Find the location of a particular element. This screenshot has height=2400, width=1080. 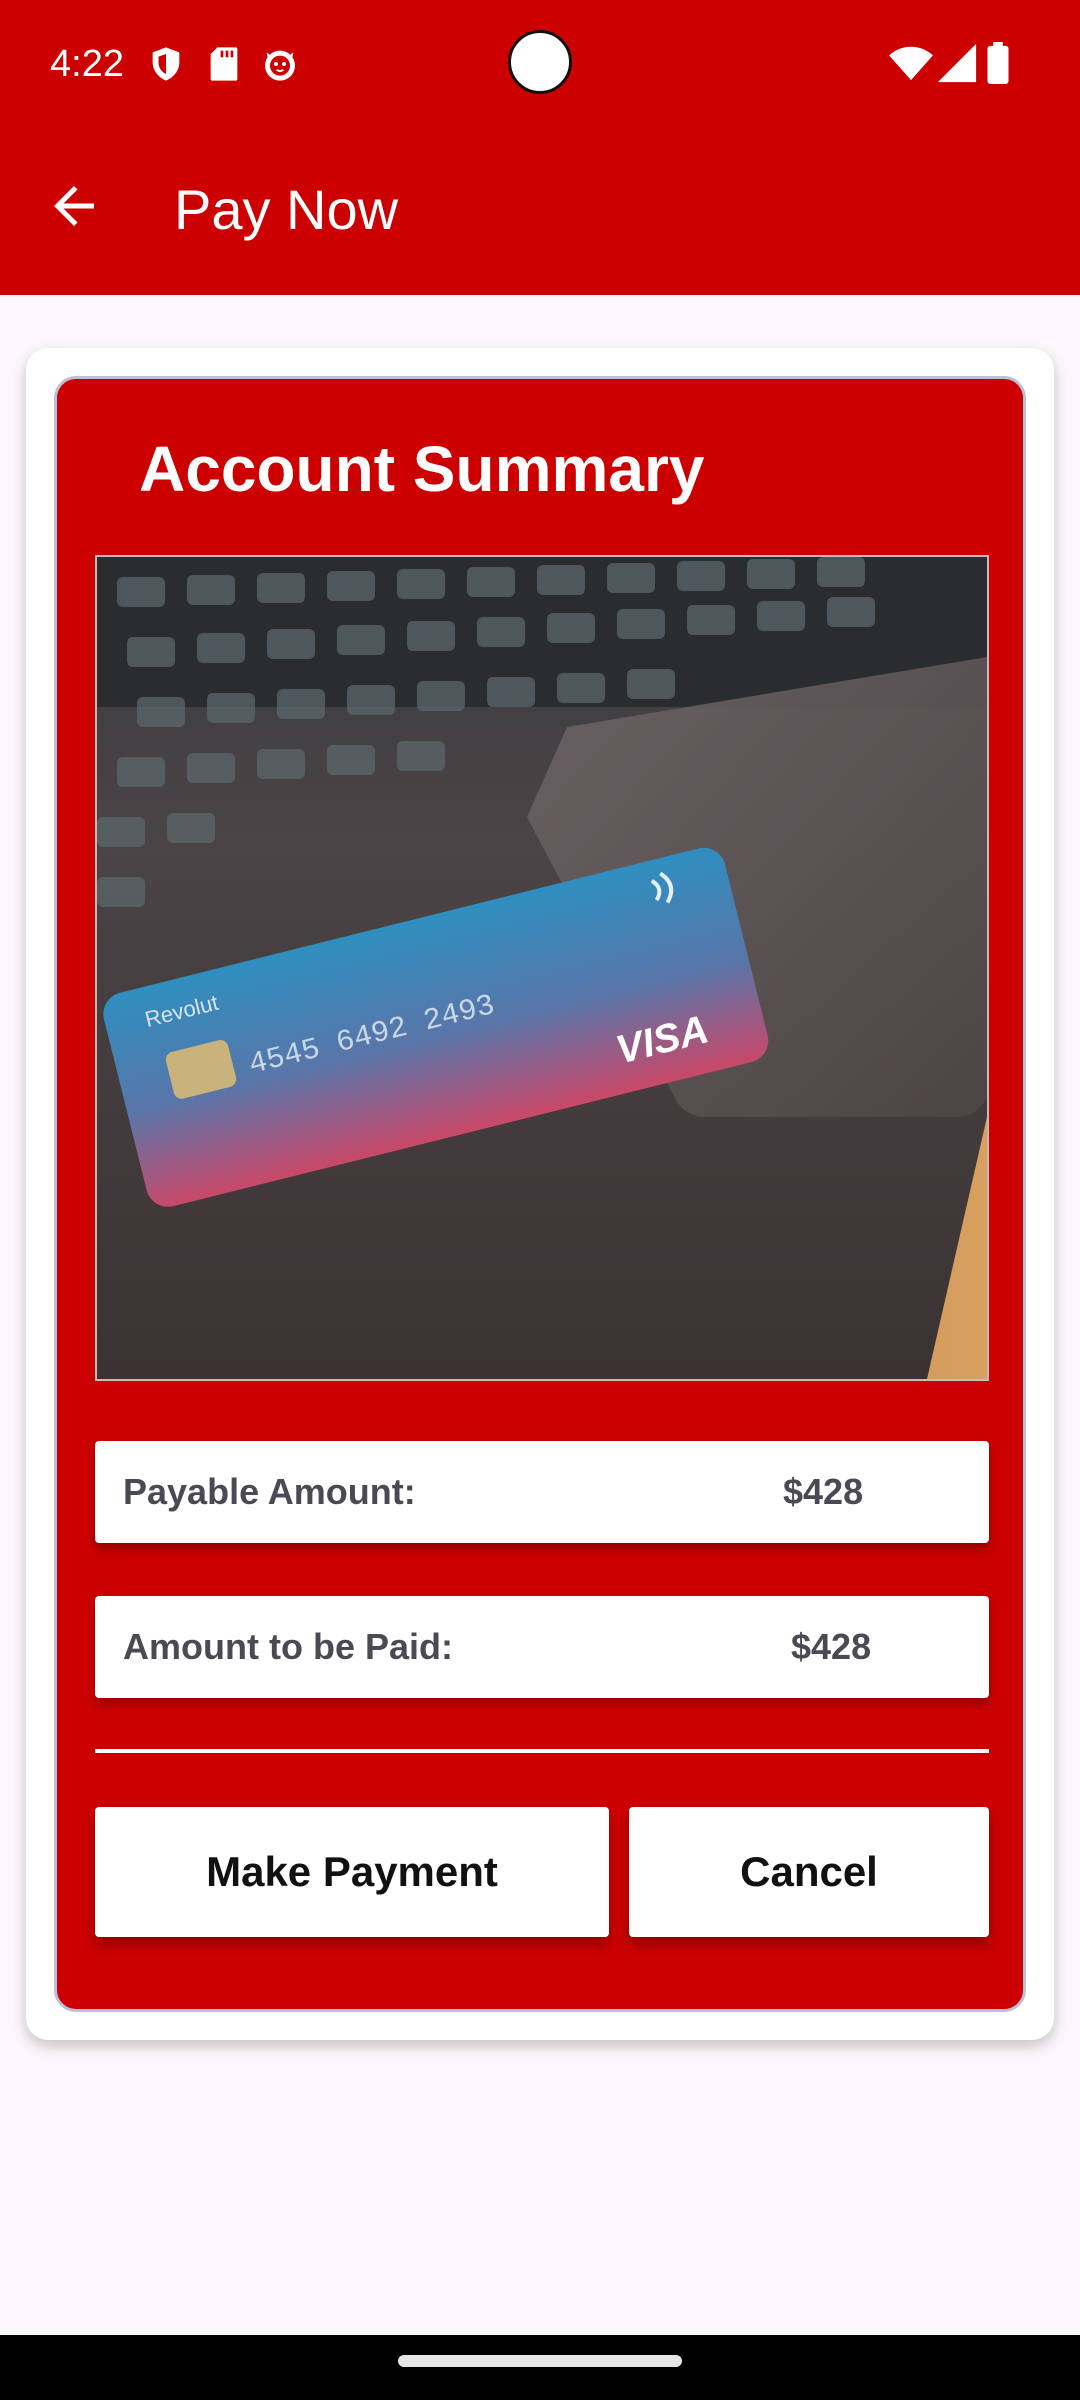

page-title: Pay Now is located at coordinates (286, 209).